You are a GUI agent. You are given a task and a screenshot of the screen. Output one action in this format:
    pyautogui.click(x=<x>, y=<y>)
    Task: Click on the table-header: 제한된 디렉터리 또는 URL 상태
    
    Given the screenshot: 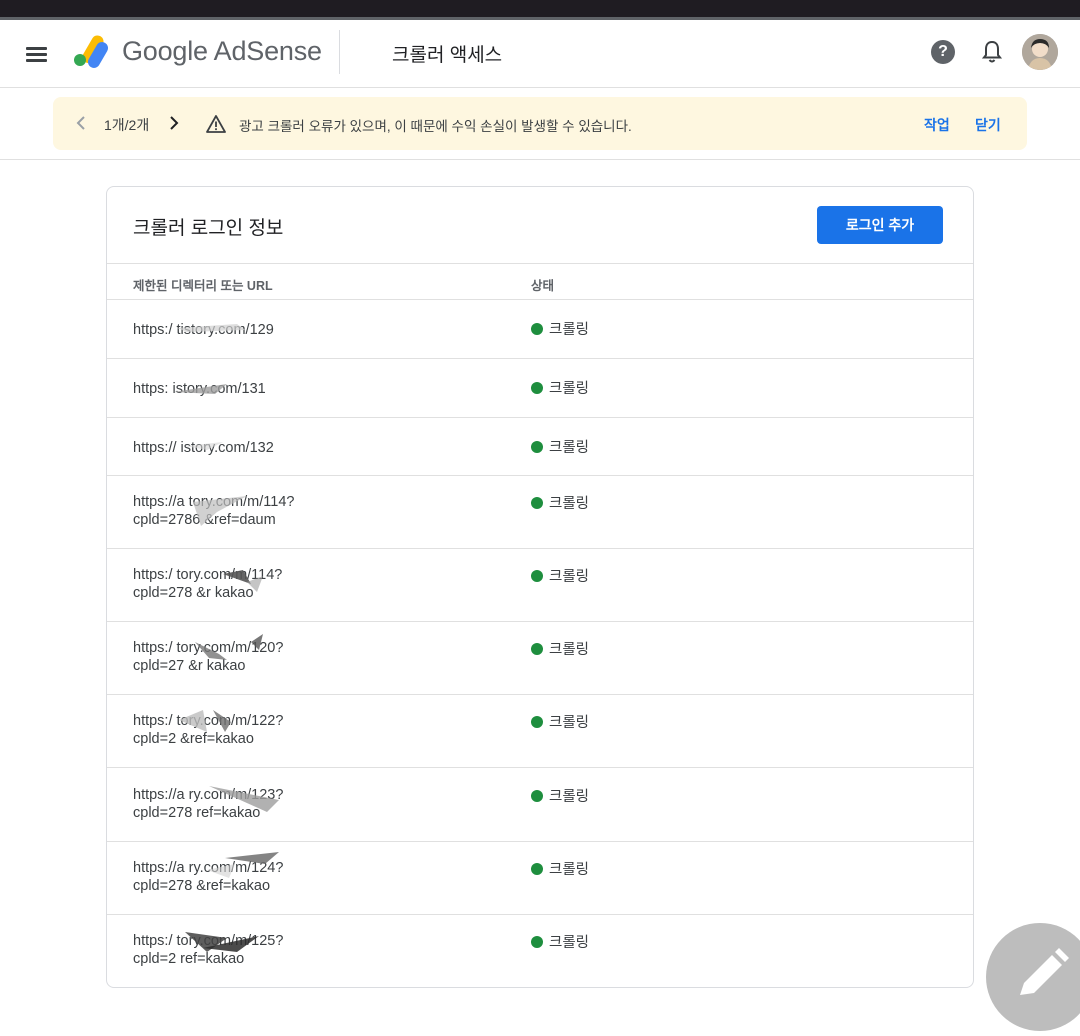 What is the action you would take?
    pyautogui.click(x=540, y=281)
    